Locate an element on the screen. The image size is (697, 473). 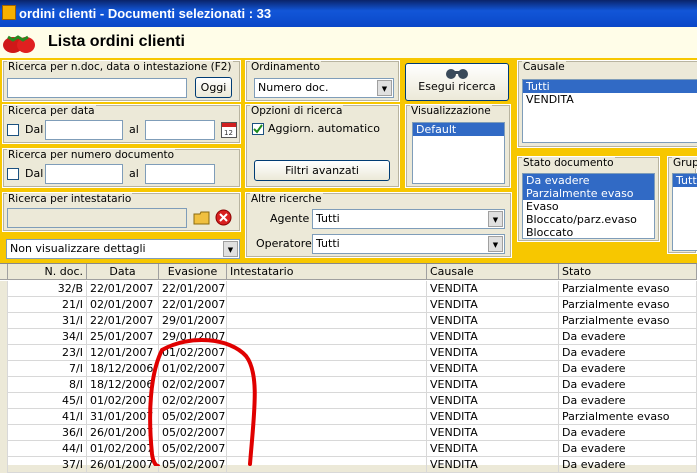
calendar-icon: 12 is located at coordinates (229, 129).